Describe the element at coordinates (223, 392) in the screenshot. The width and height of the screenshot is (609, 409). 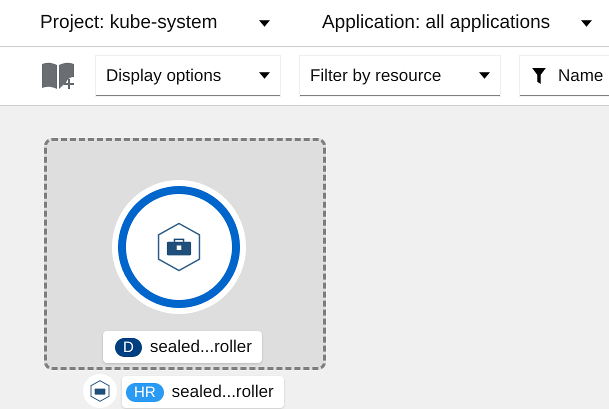
I see `group-name: sealed...roller` at that location.